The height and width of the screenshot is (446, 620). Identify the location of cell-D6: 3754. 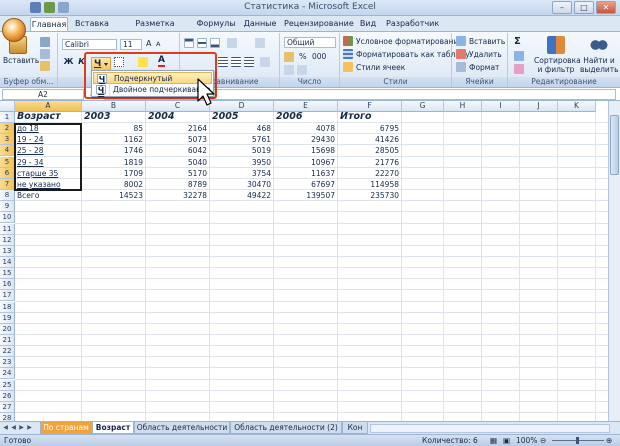
(242, 173).